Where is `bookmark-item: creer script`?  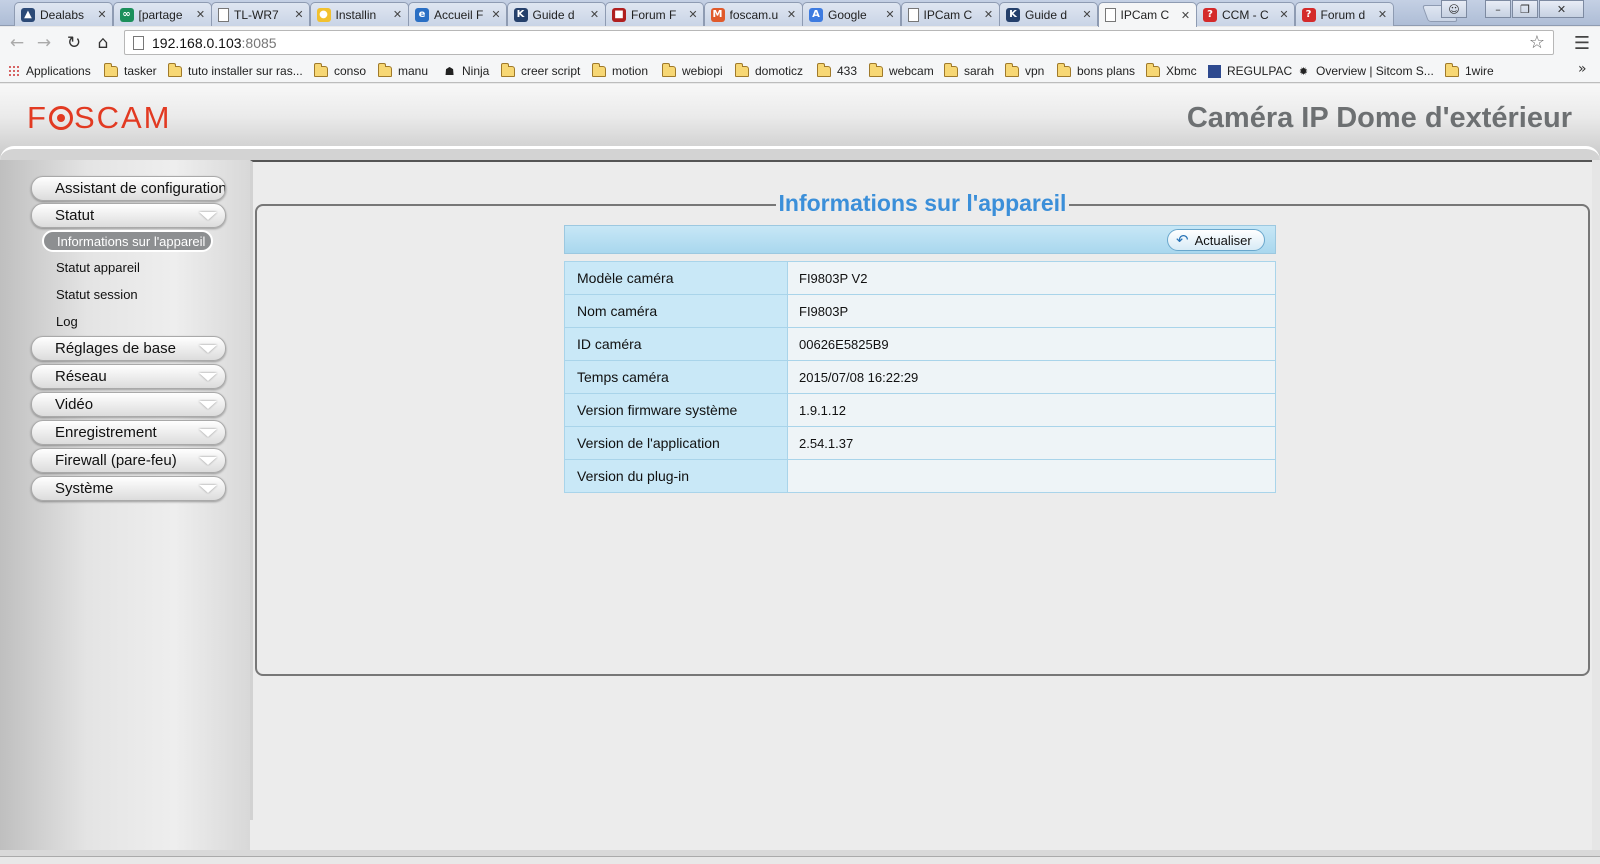 bookmark-item: creer script is located at coordinates (540, 71).